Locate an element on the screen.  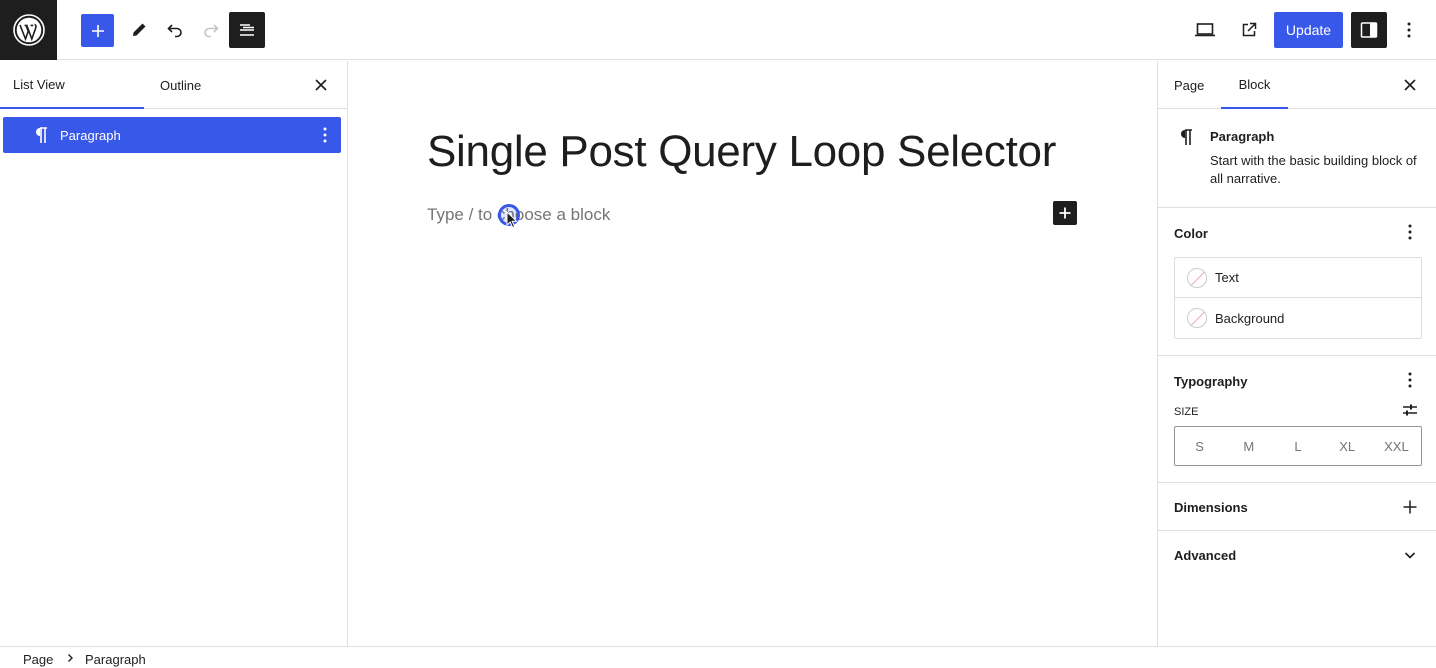
color-panel: Color Text Background is located at coordinates (1297, 282).